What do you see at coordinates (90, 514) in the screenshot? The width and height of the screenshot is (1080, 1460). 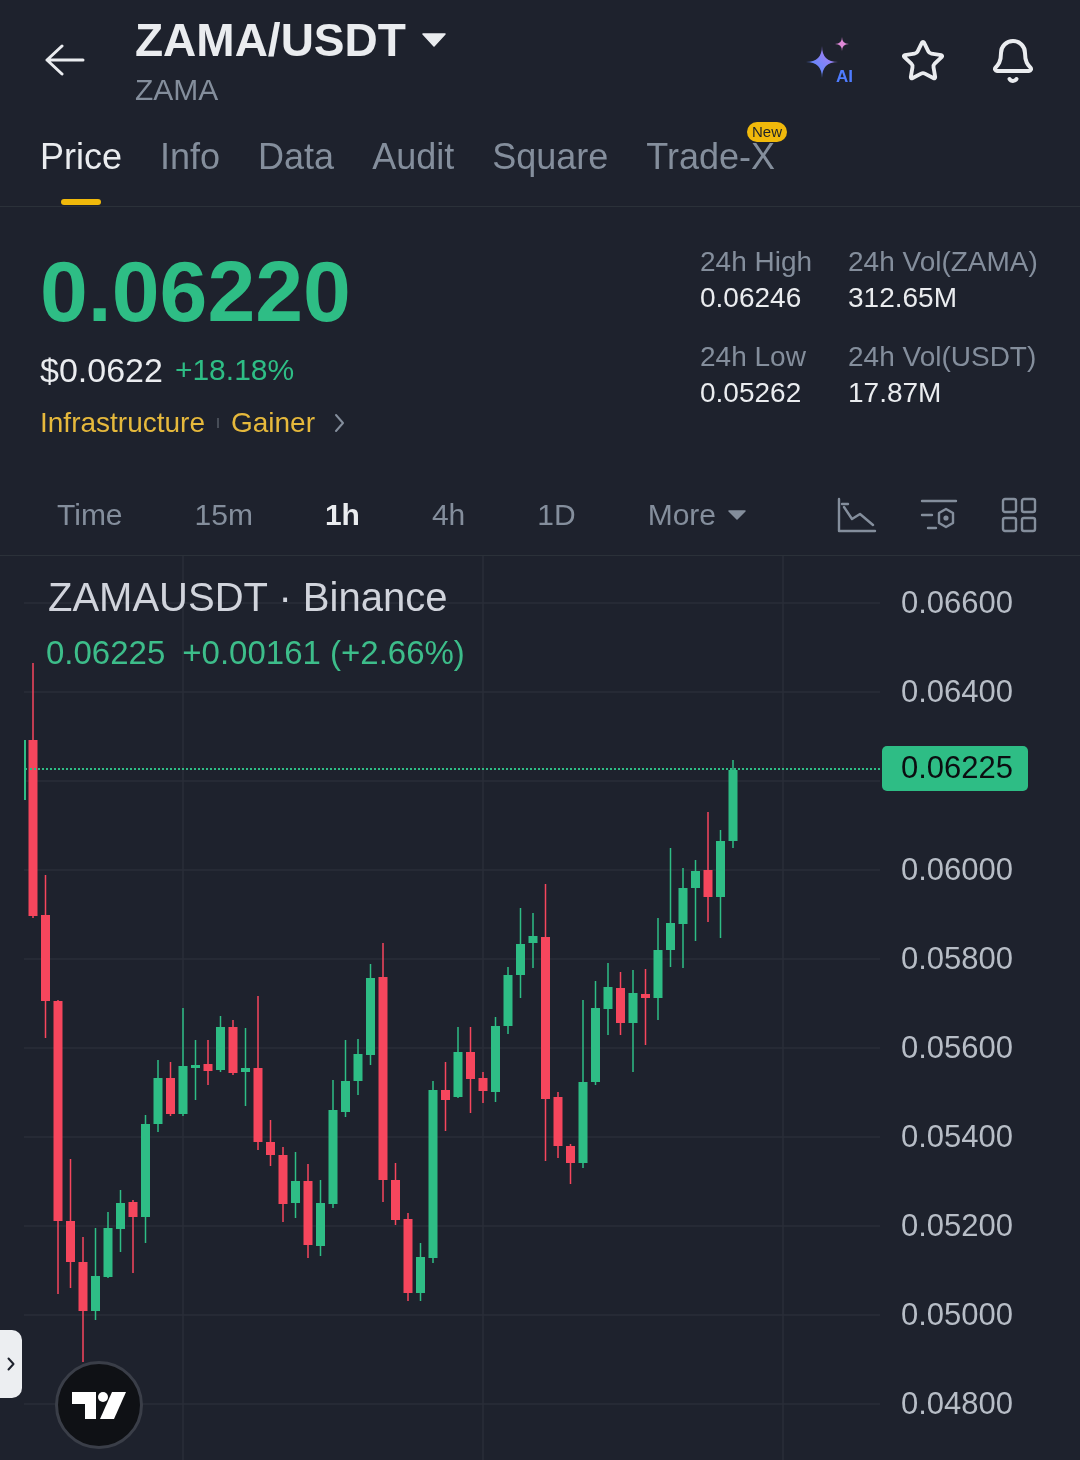 I see `interval-tab: Time` at bounding box center [90, 514].